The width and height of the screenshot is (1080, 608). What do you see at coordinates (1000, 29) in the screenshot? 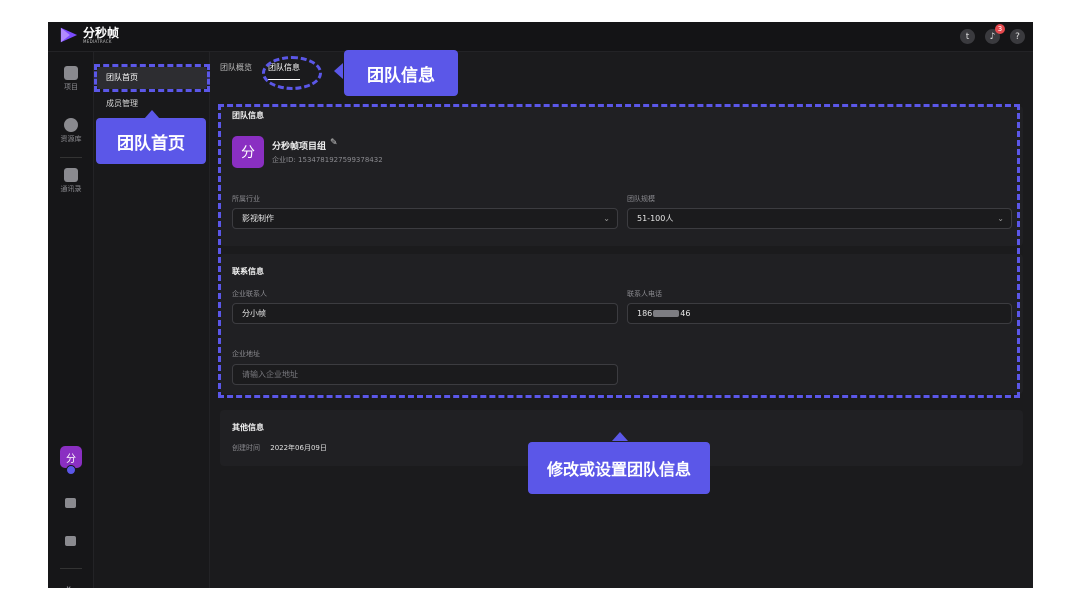
I see `notification-badge: 3` at bounding box center [1000, 29].